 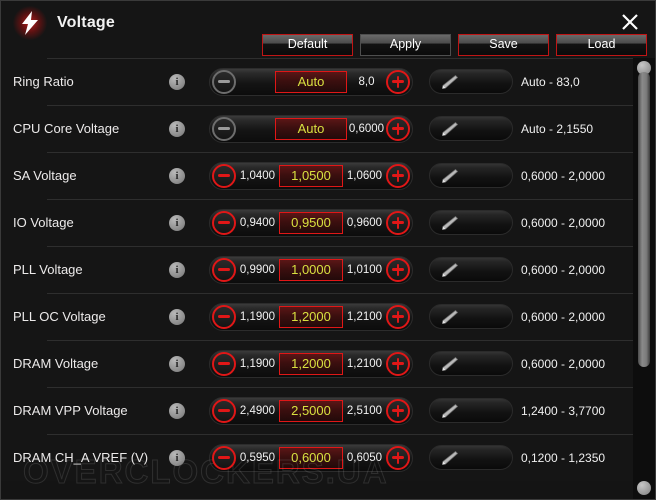 I want to click on current-value: 0,9500, so click(x=311, y=222).